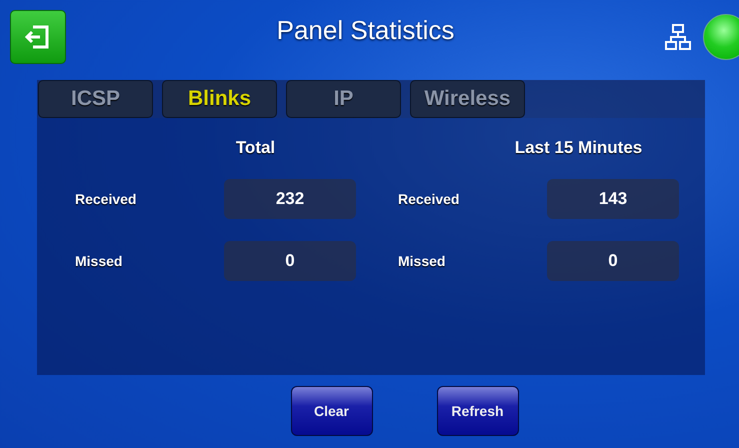  Describe the element at coordinates (219, 99) in the screenshot. I see `tab: Blinks` at that location.